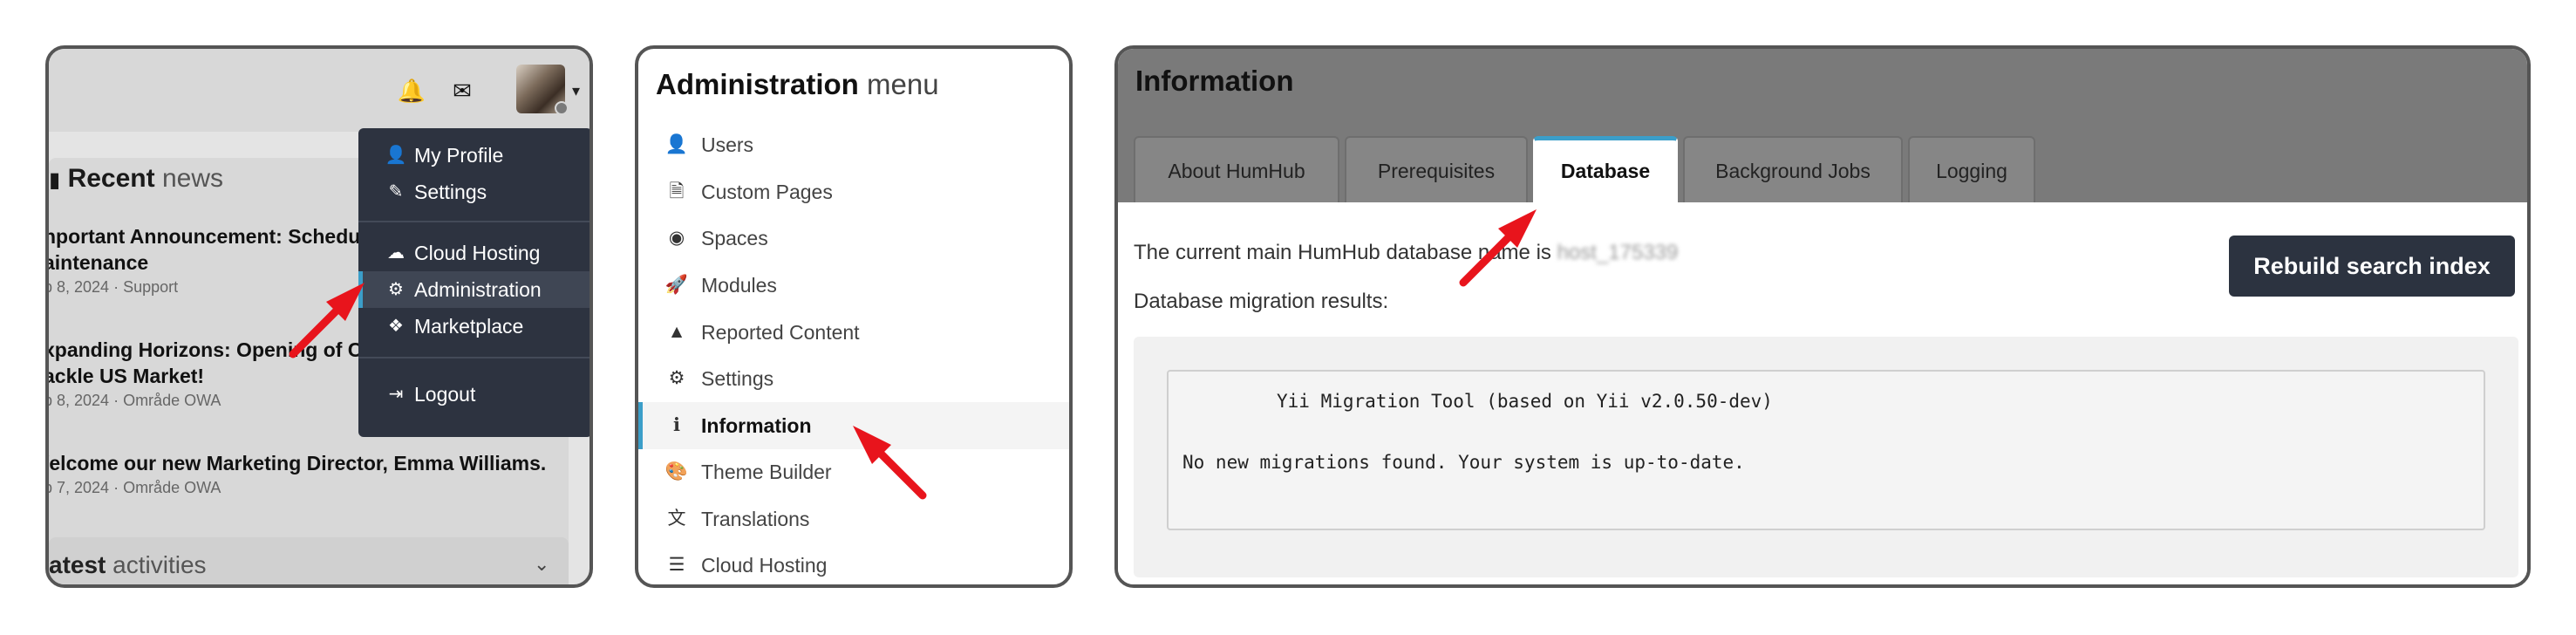 Image resolution: width=2576 pixels, height=635 pixels. Describe the element at coordinates (576, 91) in the screenshot. I see `caret-down-icon: ▾` at that location.